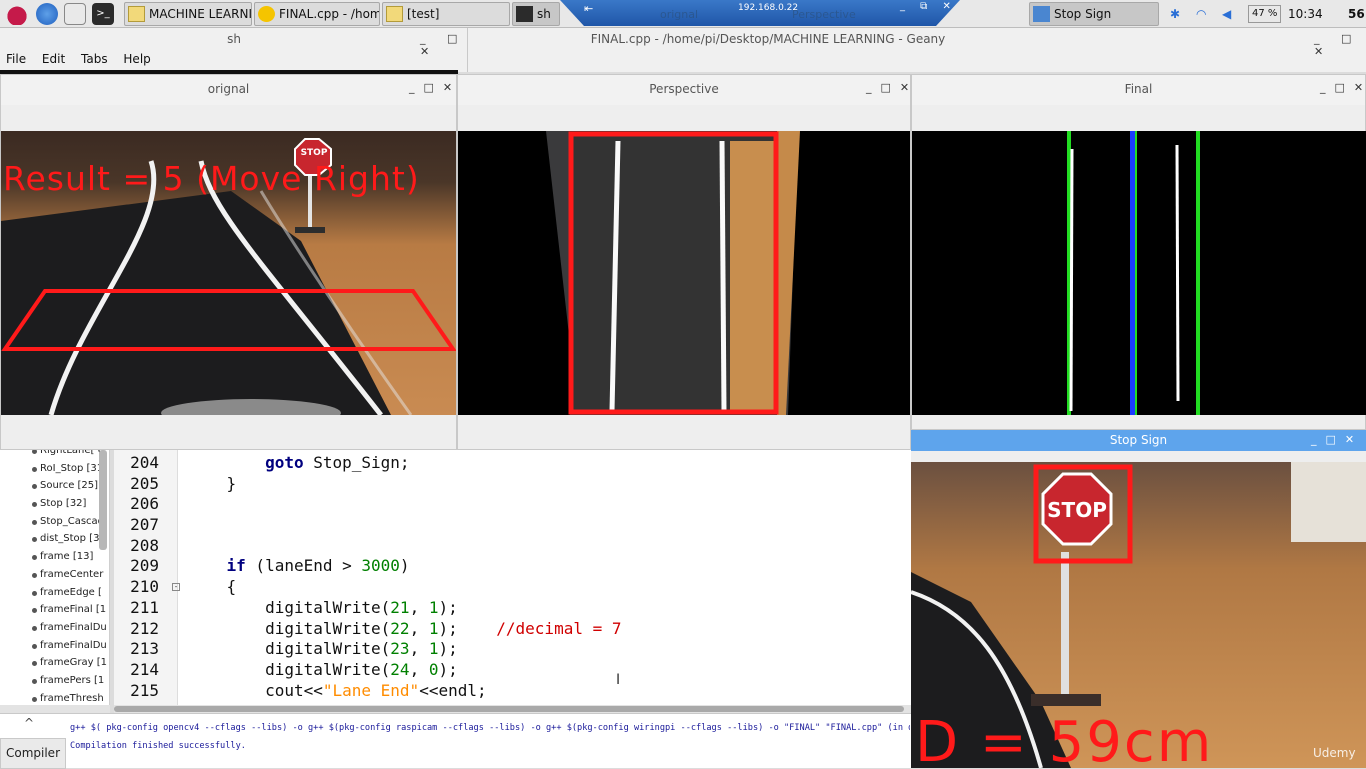 This screenshot has width=1366, height=769. I want to click on clock: 10:34, so click(1305, 14).